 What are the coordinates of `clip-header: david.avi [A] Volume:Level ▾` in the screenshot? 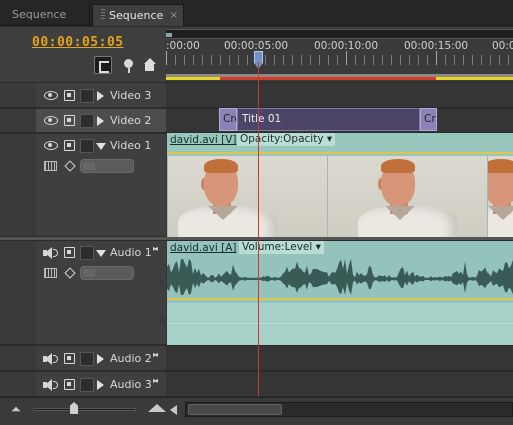 It's located at (340, 248).